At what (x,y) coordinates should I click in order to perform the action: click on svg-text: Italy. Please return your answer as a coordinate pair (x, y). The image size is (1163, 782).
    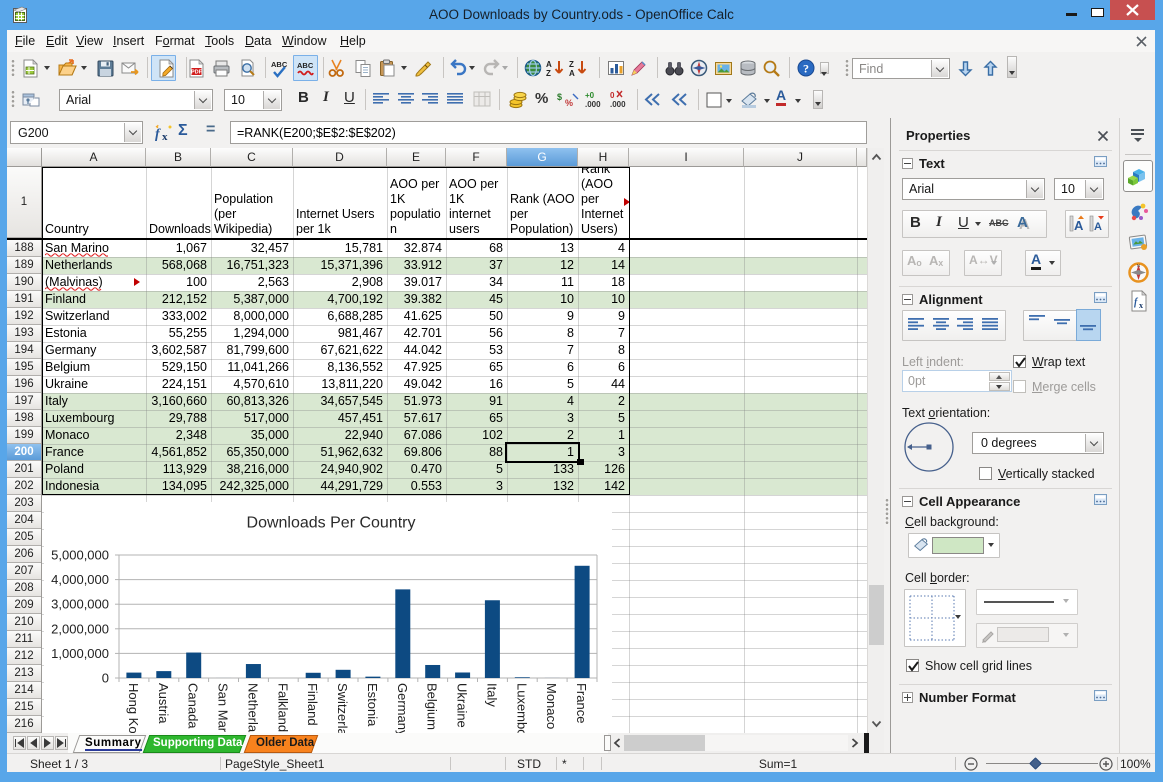
    Looking at the image, I should click on (491, 695).